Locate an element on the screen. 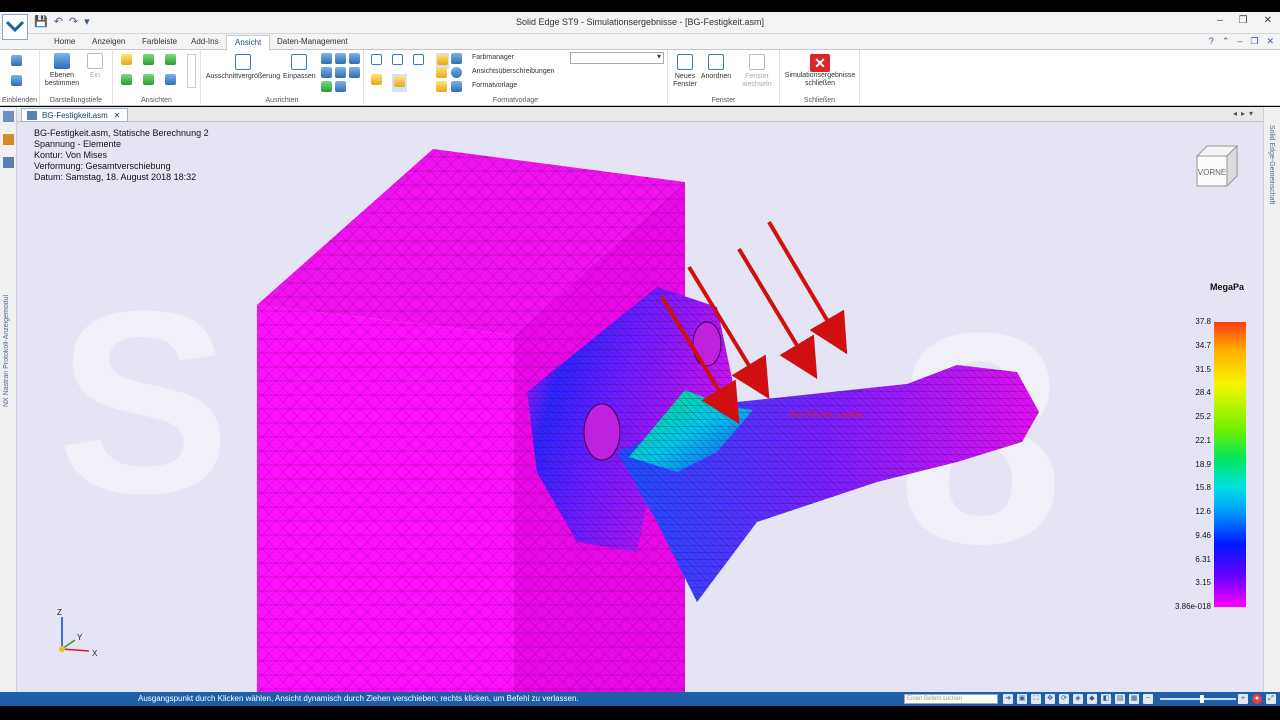  ein-button: Ein is located at coordinates (95, 66).